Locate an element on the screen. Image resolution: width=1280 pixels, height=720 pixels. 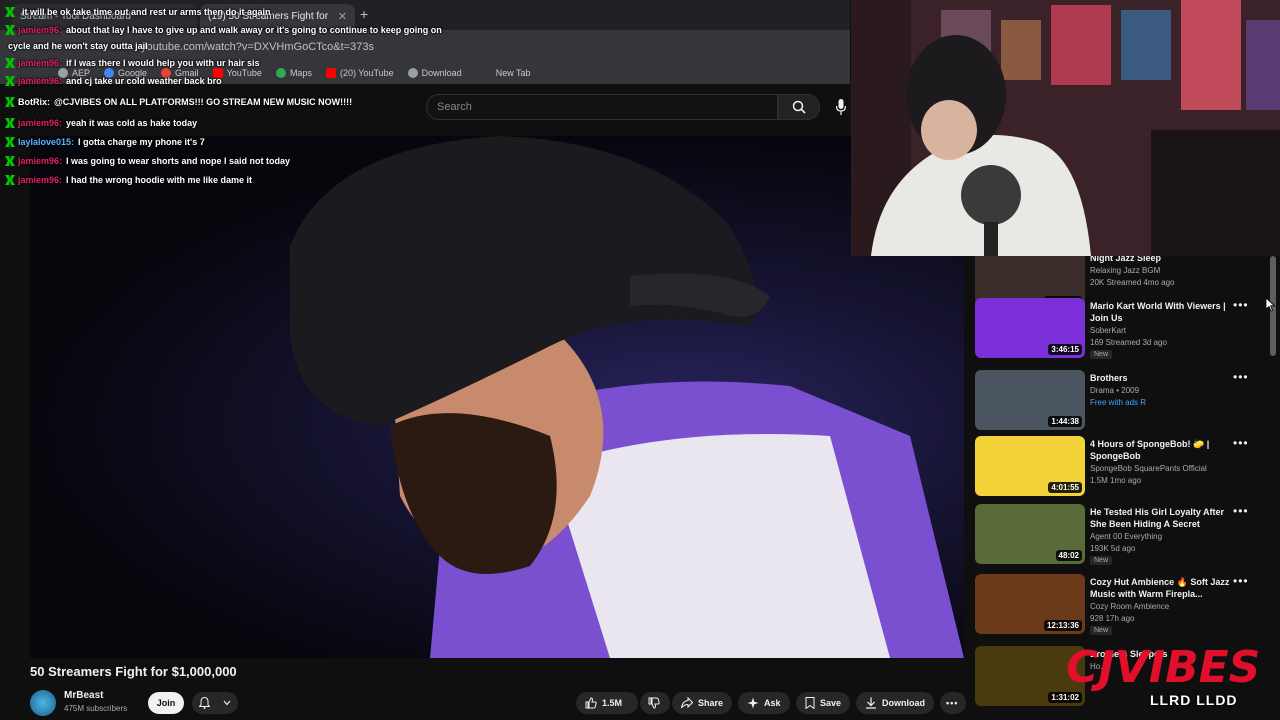
chat-message: jamiem96: yeah it was cold as hake today is located at coordinates (98, 123).